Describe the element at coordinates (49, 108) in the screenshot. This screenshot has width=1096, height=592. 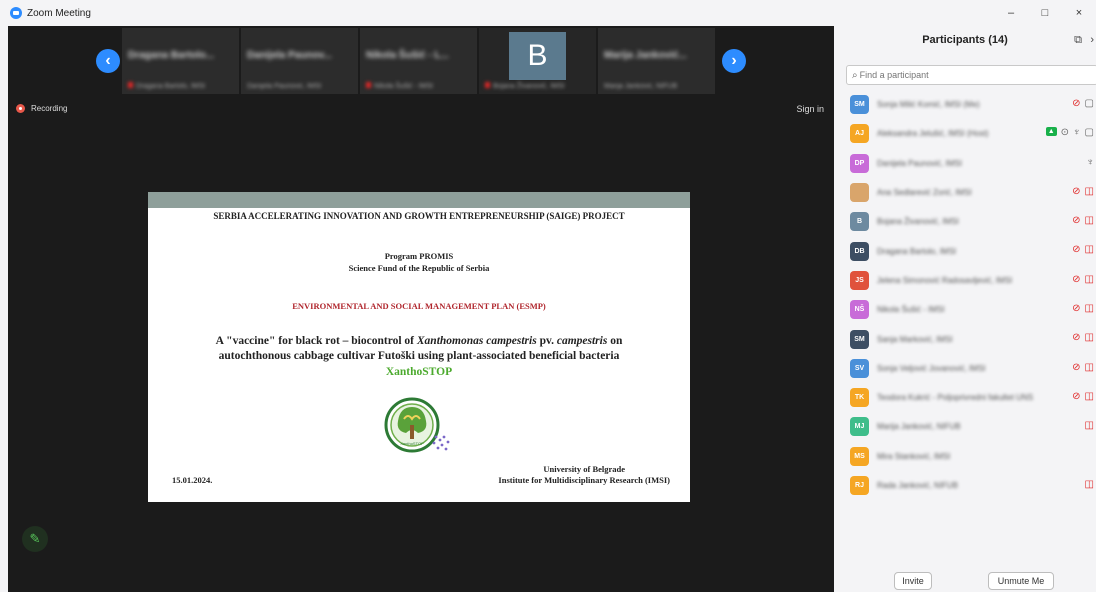
I see `recording-label: Recording` at that location.